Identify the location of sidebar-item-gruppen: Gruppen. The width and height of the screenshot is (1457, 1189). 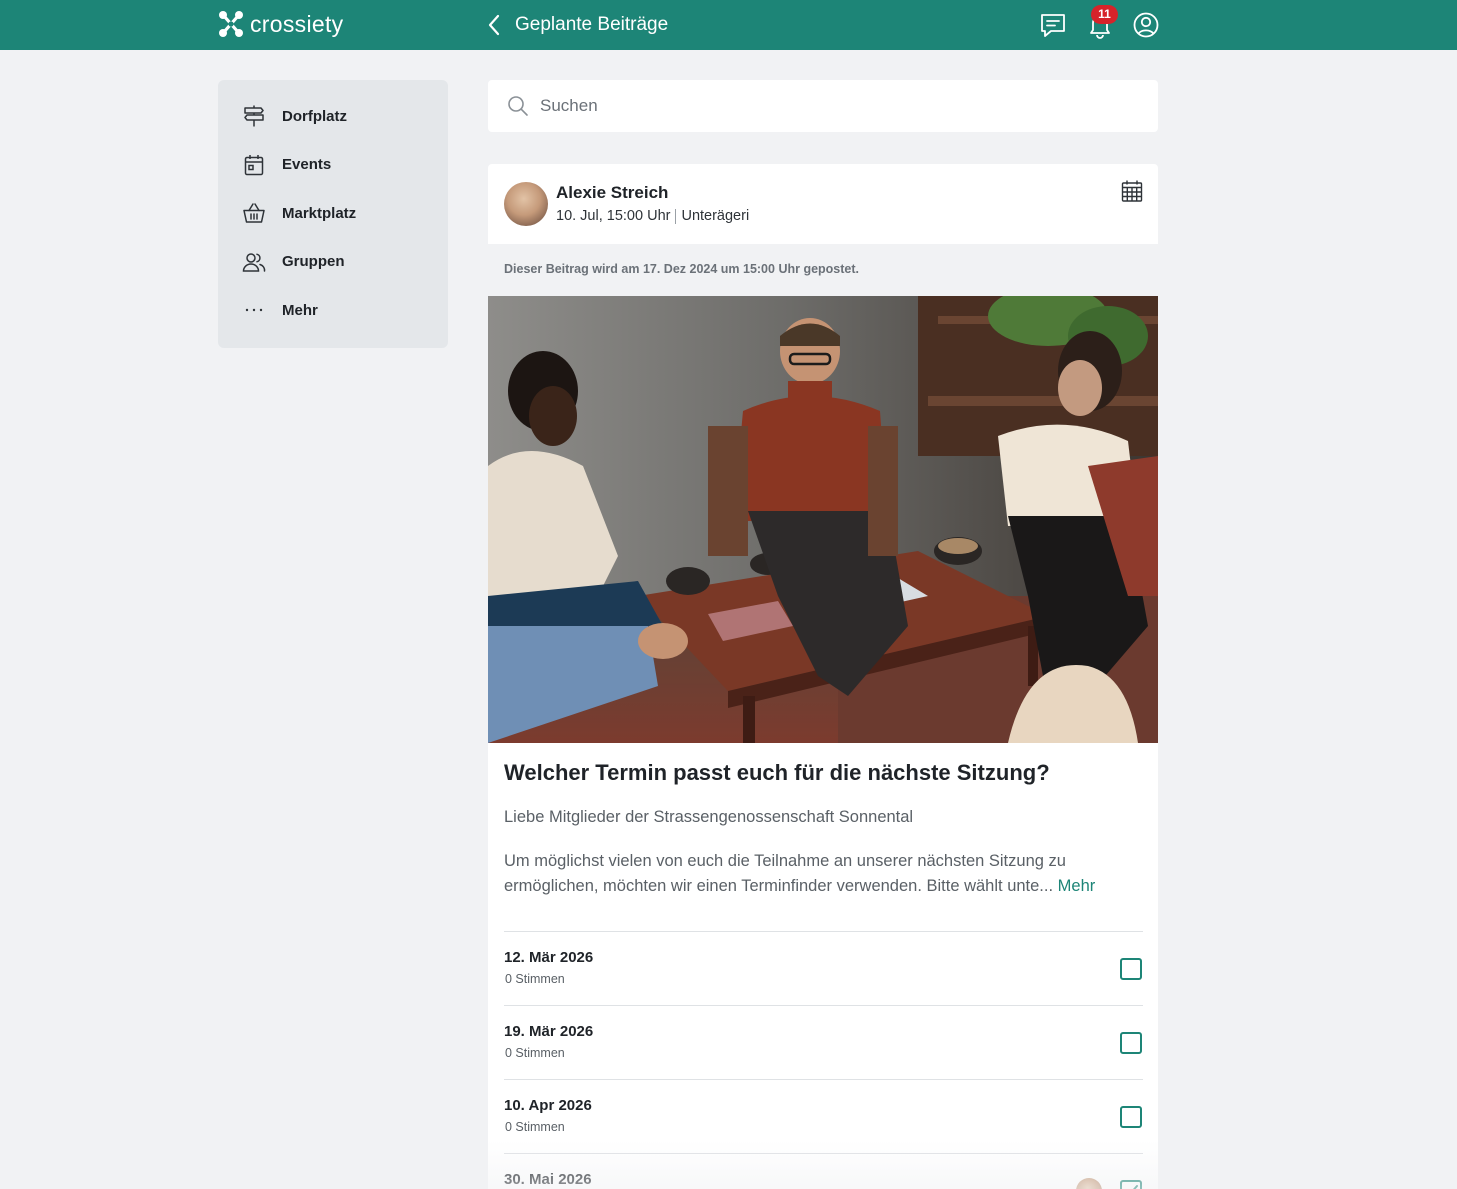
(333, 262).